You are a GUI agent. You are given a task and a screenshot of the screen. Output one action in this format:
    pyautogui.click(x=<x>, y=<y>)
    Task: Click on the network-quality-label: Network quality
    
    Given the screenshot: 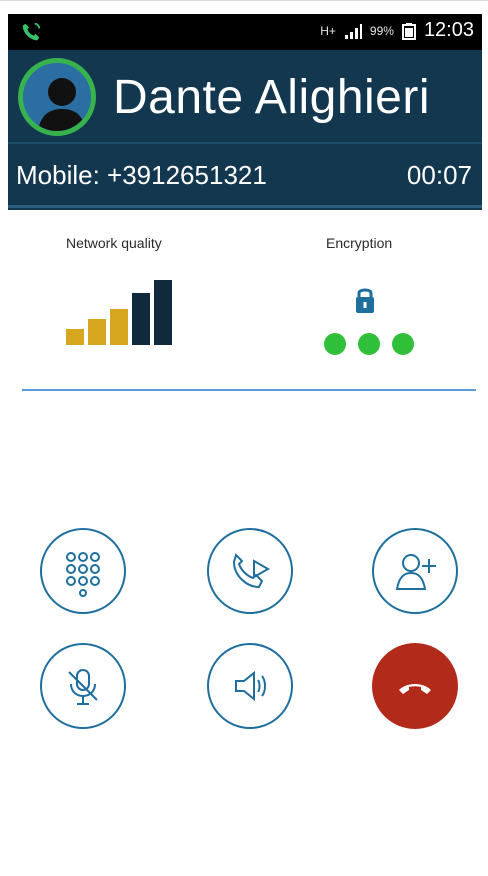 What is the action you would take?
    pyautogui.click(x=114, y=243)
    